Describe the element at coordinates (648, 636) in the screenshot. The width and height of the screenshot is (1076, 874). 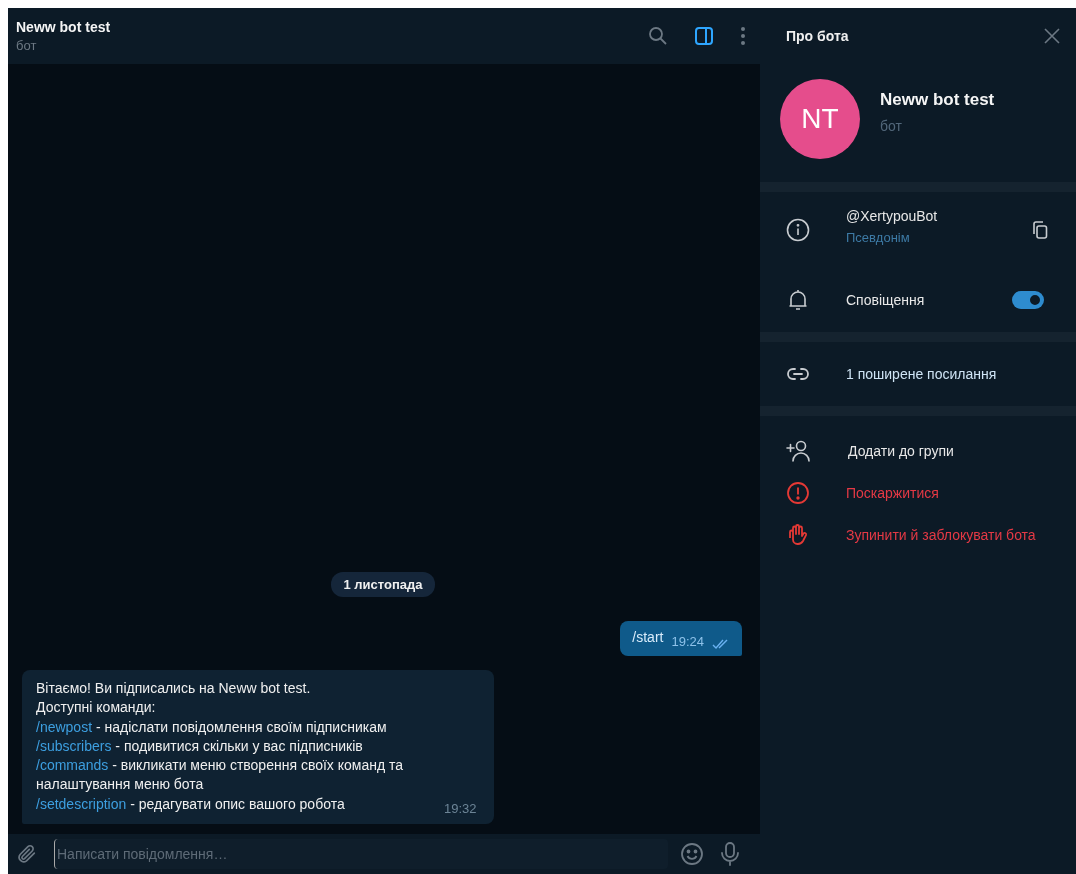
I see `message-text: /start` at that location.